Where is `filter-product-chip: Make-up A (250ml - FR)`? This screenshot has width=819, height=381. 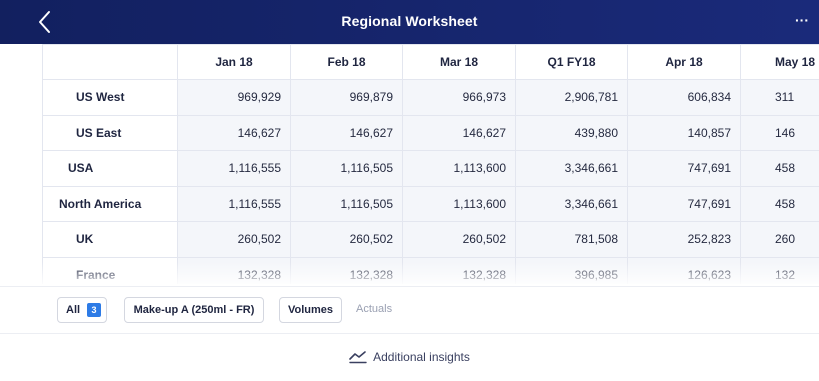
filter-product-chip: Make-up A (250ml - FR) is located at coordinates (194, 310).